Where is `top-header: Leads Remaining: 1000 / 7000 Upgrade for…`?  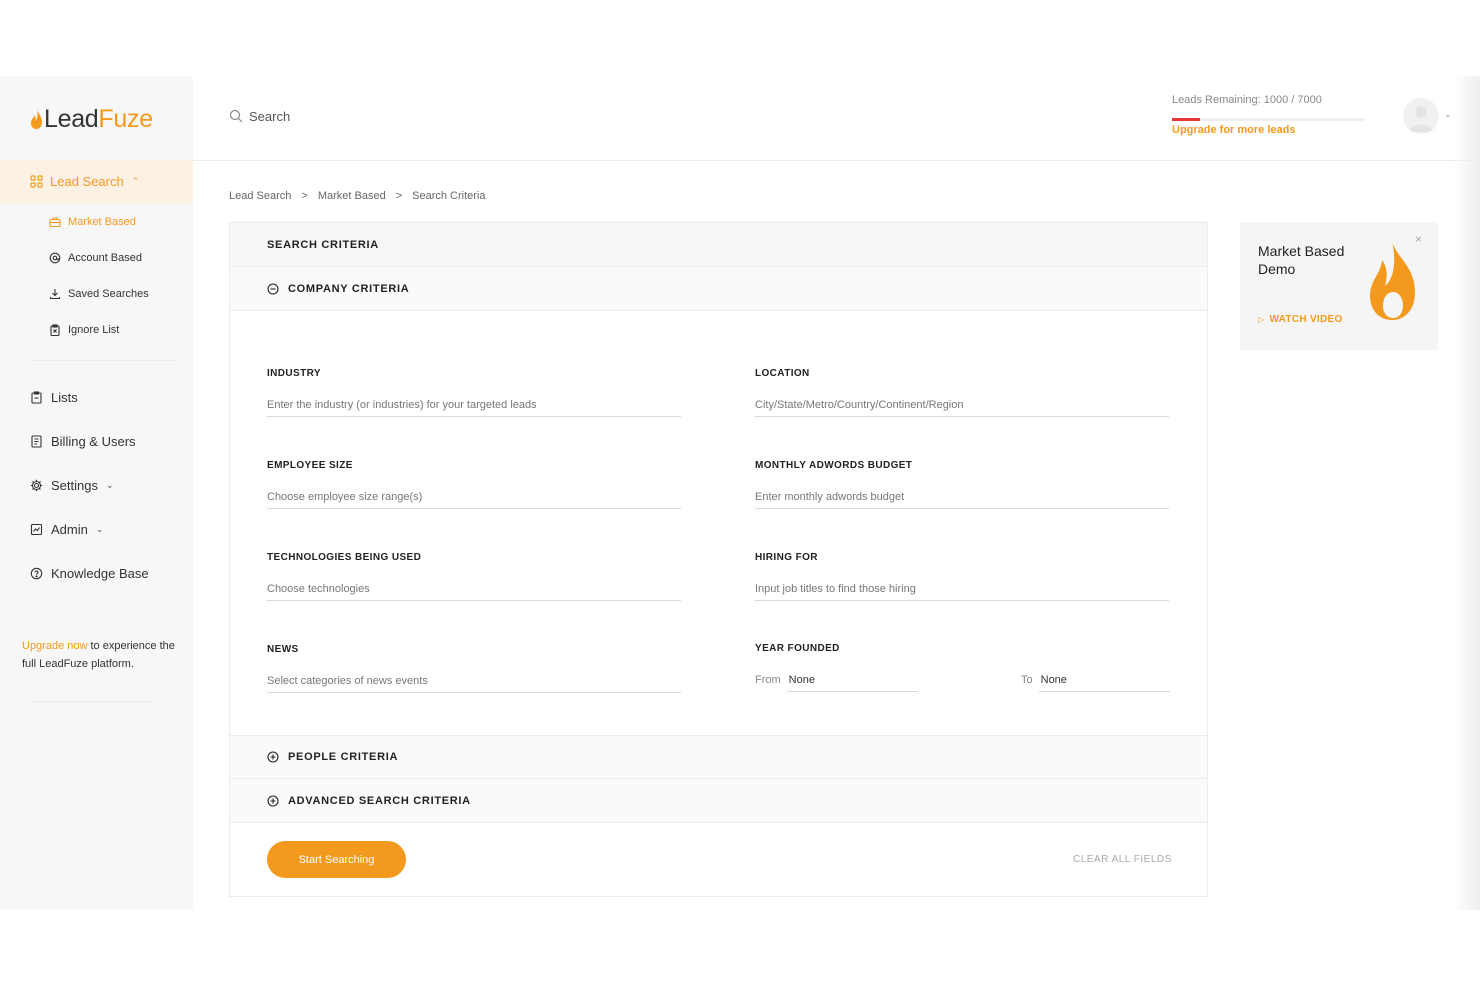
top-header: Leads Remaining: 1000 / 7000 Upgrade for… is located at coordinates (836, 118).